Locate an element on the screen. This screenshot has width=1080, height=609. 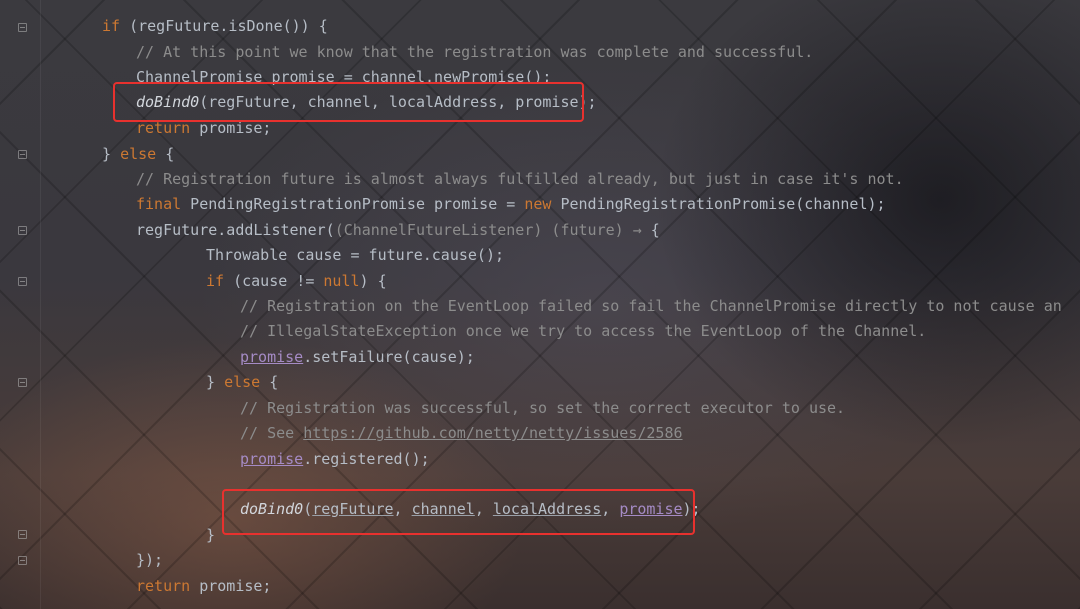
code-text: }); is located at coordinates (150, 560).